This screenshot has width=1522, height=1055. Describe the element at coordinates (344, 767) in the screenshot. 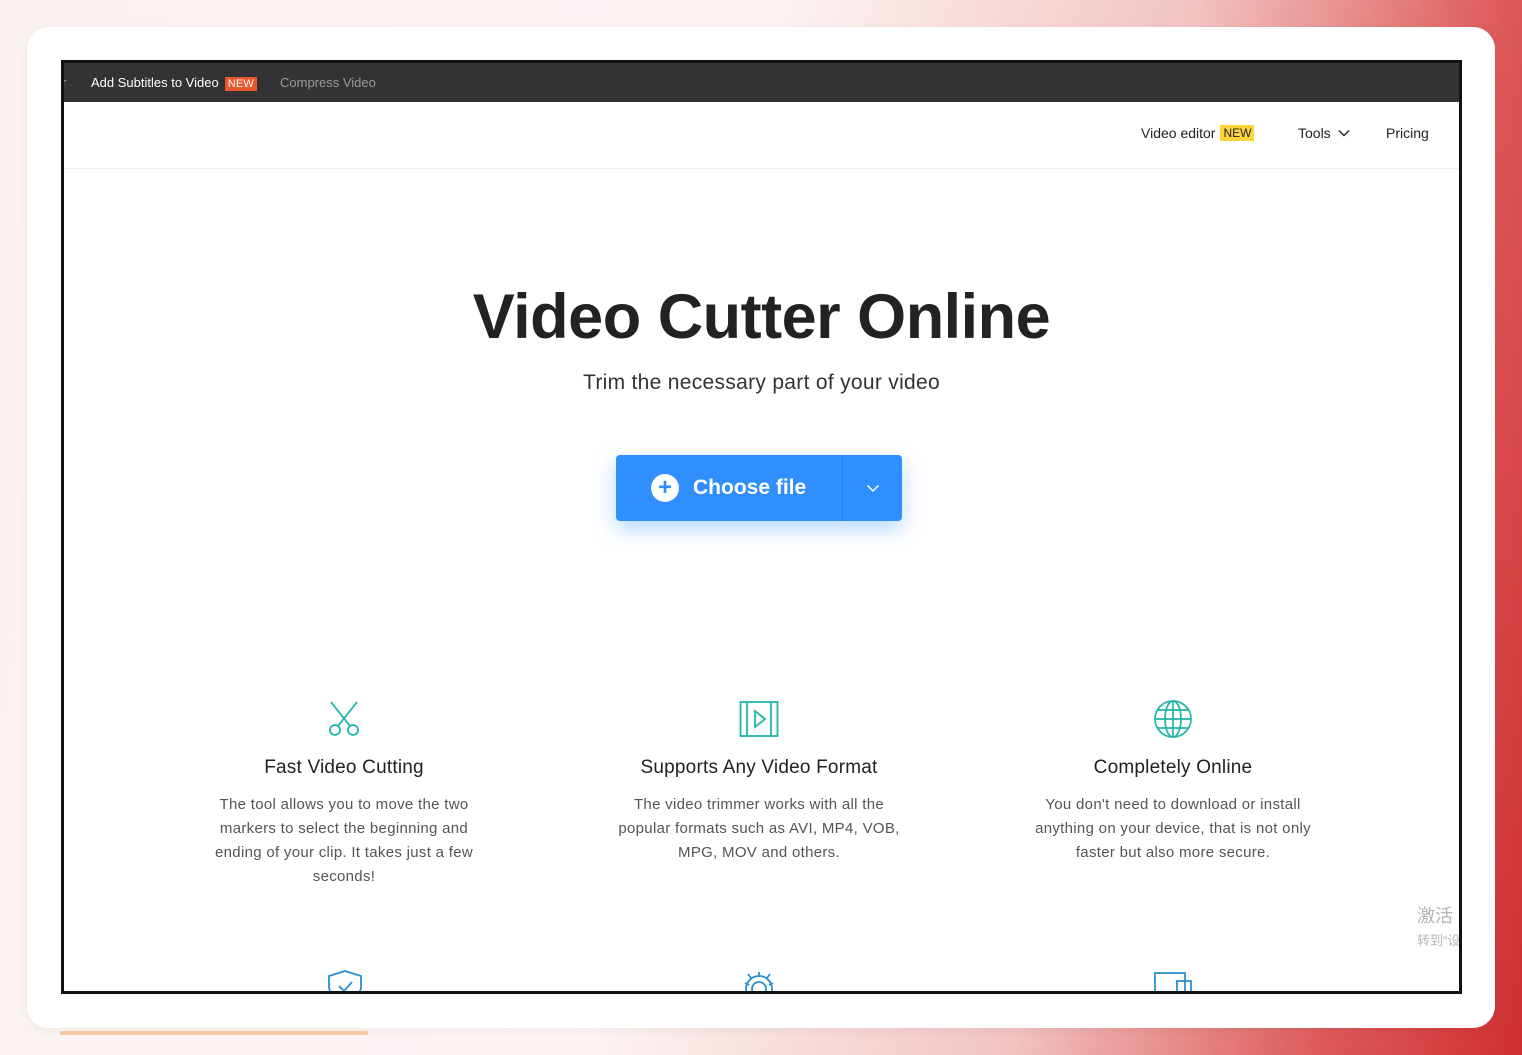

I see `feature-title: Fast Video Cutting` at that location.